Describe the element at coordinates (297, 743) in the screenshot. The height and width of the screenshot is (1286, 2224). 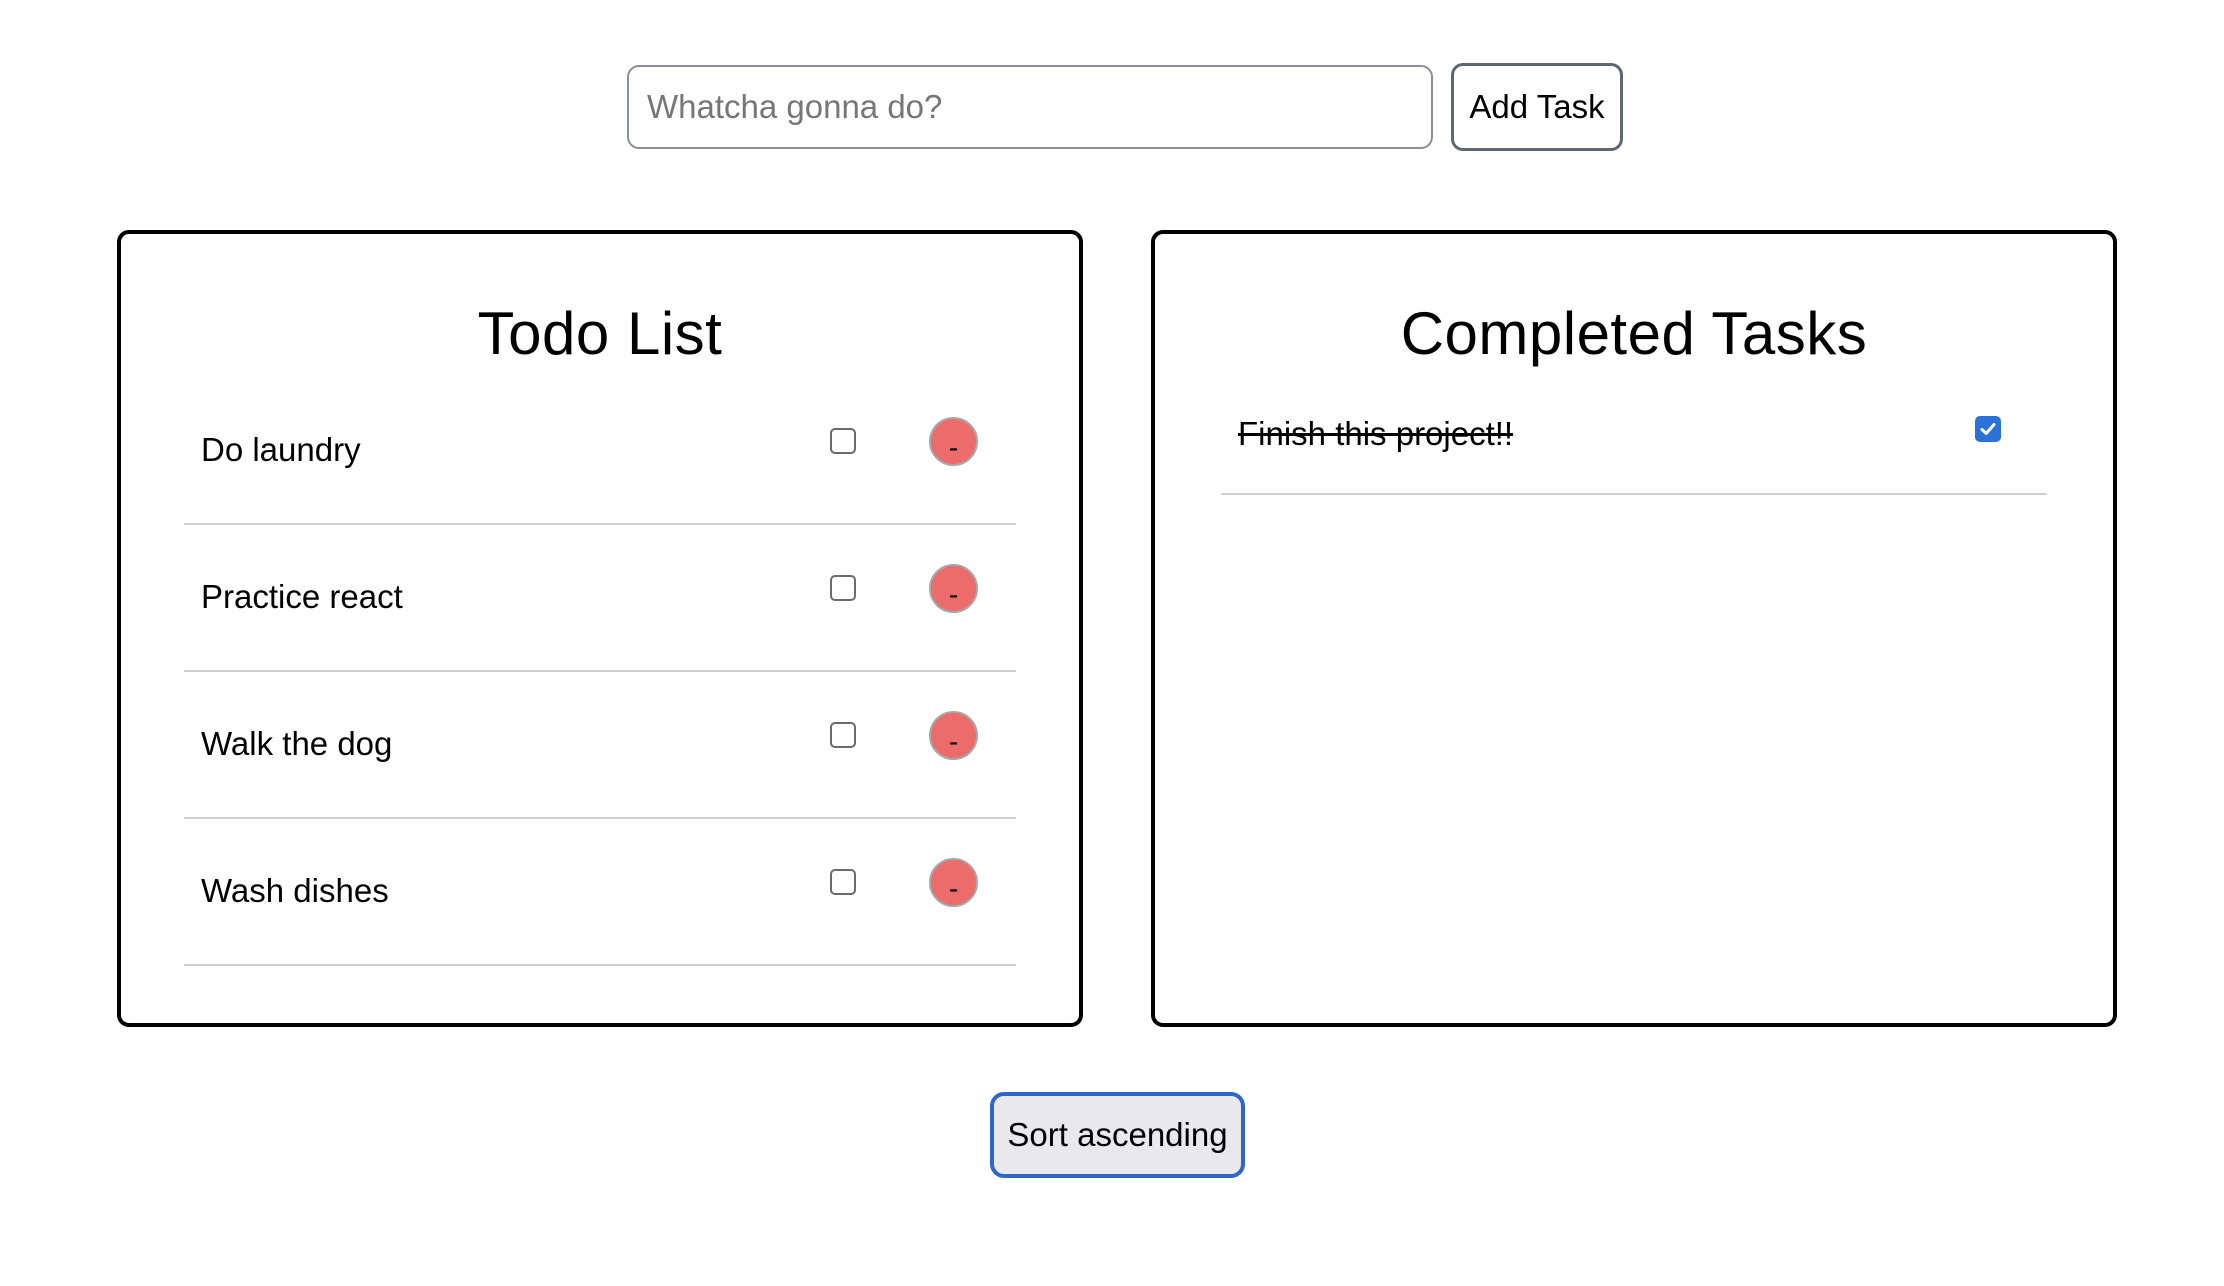
I see `todo-item-label: Walk the dog` at that location.